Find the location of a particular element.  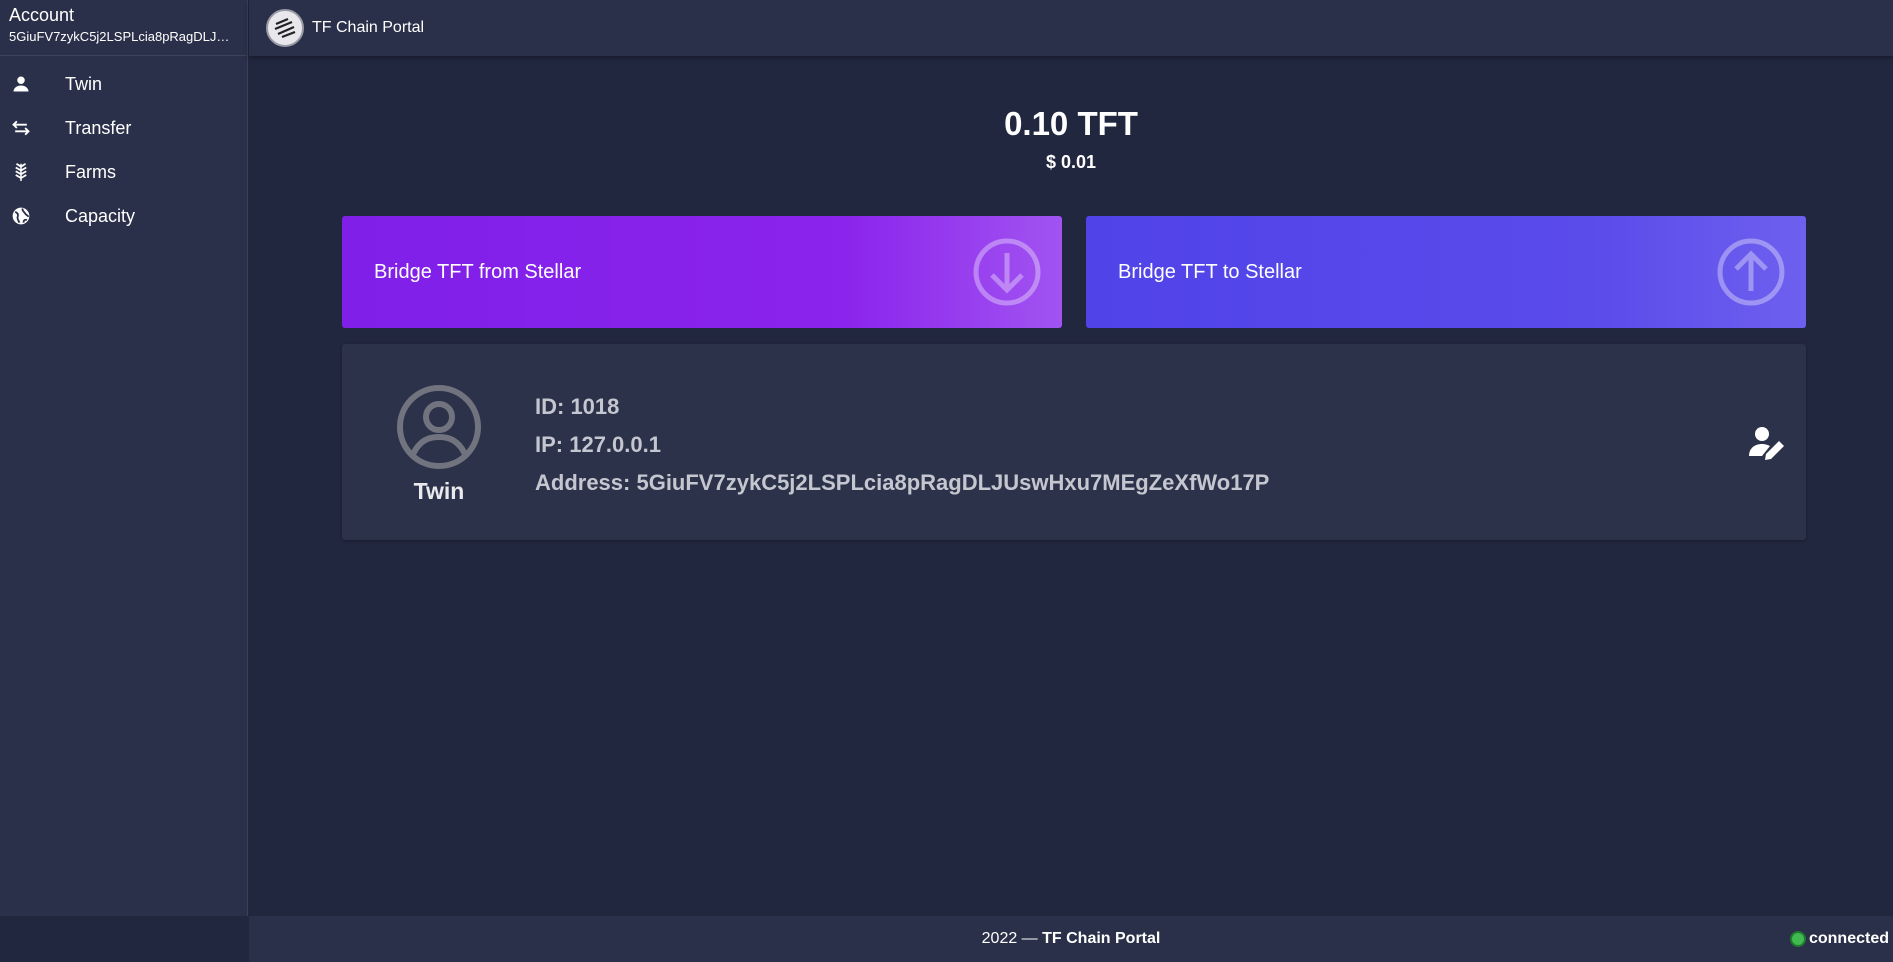

balance-display: 0.10 TFT $ 0.01 is located at coordinates (1071, 138).